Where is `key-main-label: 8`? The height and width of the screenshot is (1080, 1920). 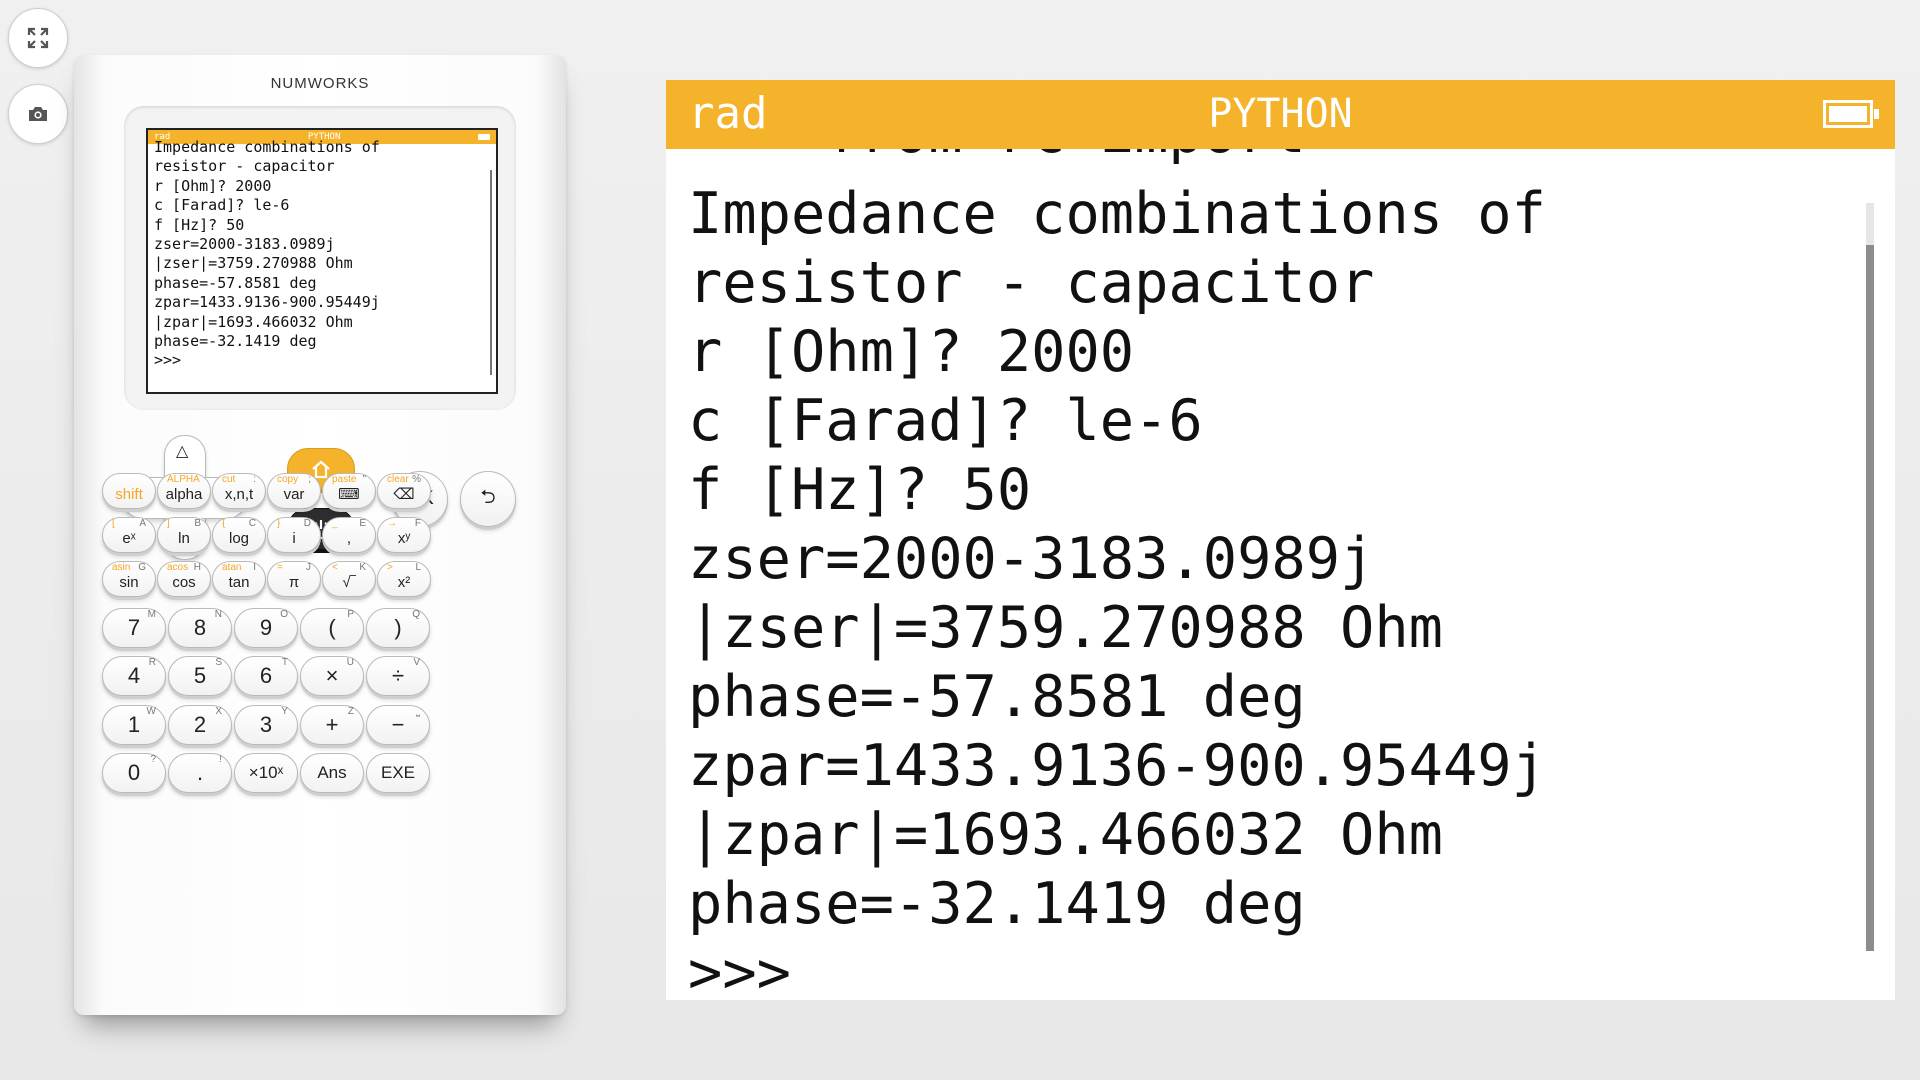
key-main-label: 8 is located at coordinates (200, 627).